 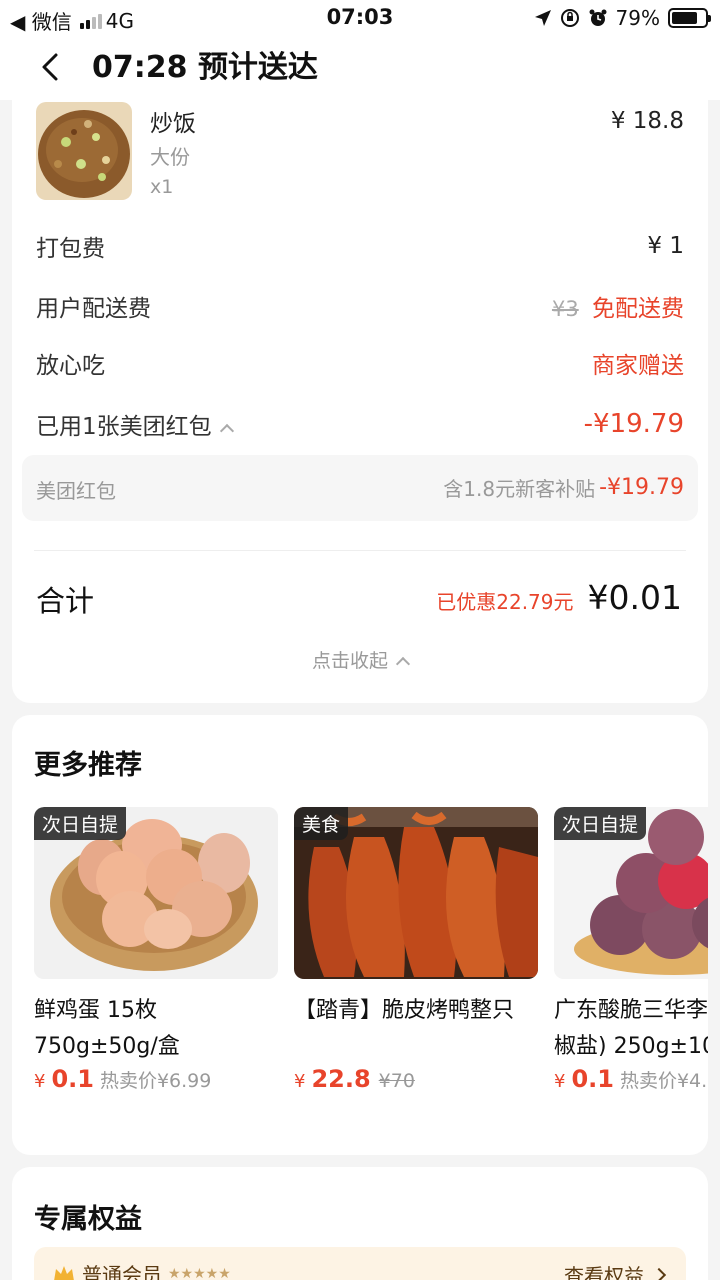 What do you see at coordinates (416, 893) in the screenshot?
I see `roast-duck-image: 美食` at bounding box center [416, 893].